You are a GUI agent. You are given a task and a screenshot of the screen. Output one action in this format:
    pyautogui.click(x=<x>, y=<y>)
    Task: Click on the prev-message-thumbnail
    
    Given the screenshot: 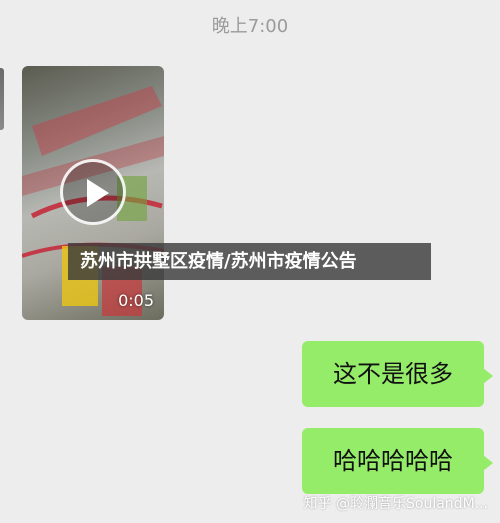 What is the action you would take?
    pyautogui.click(x=2, y=99)
    